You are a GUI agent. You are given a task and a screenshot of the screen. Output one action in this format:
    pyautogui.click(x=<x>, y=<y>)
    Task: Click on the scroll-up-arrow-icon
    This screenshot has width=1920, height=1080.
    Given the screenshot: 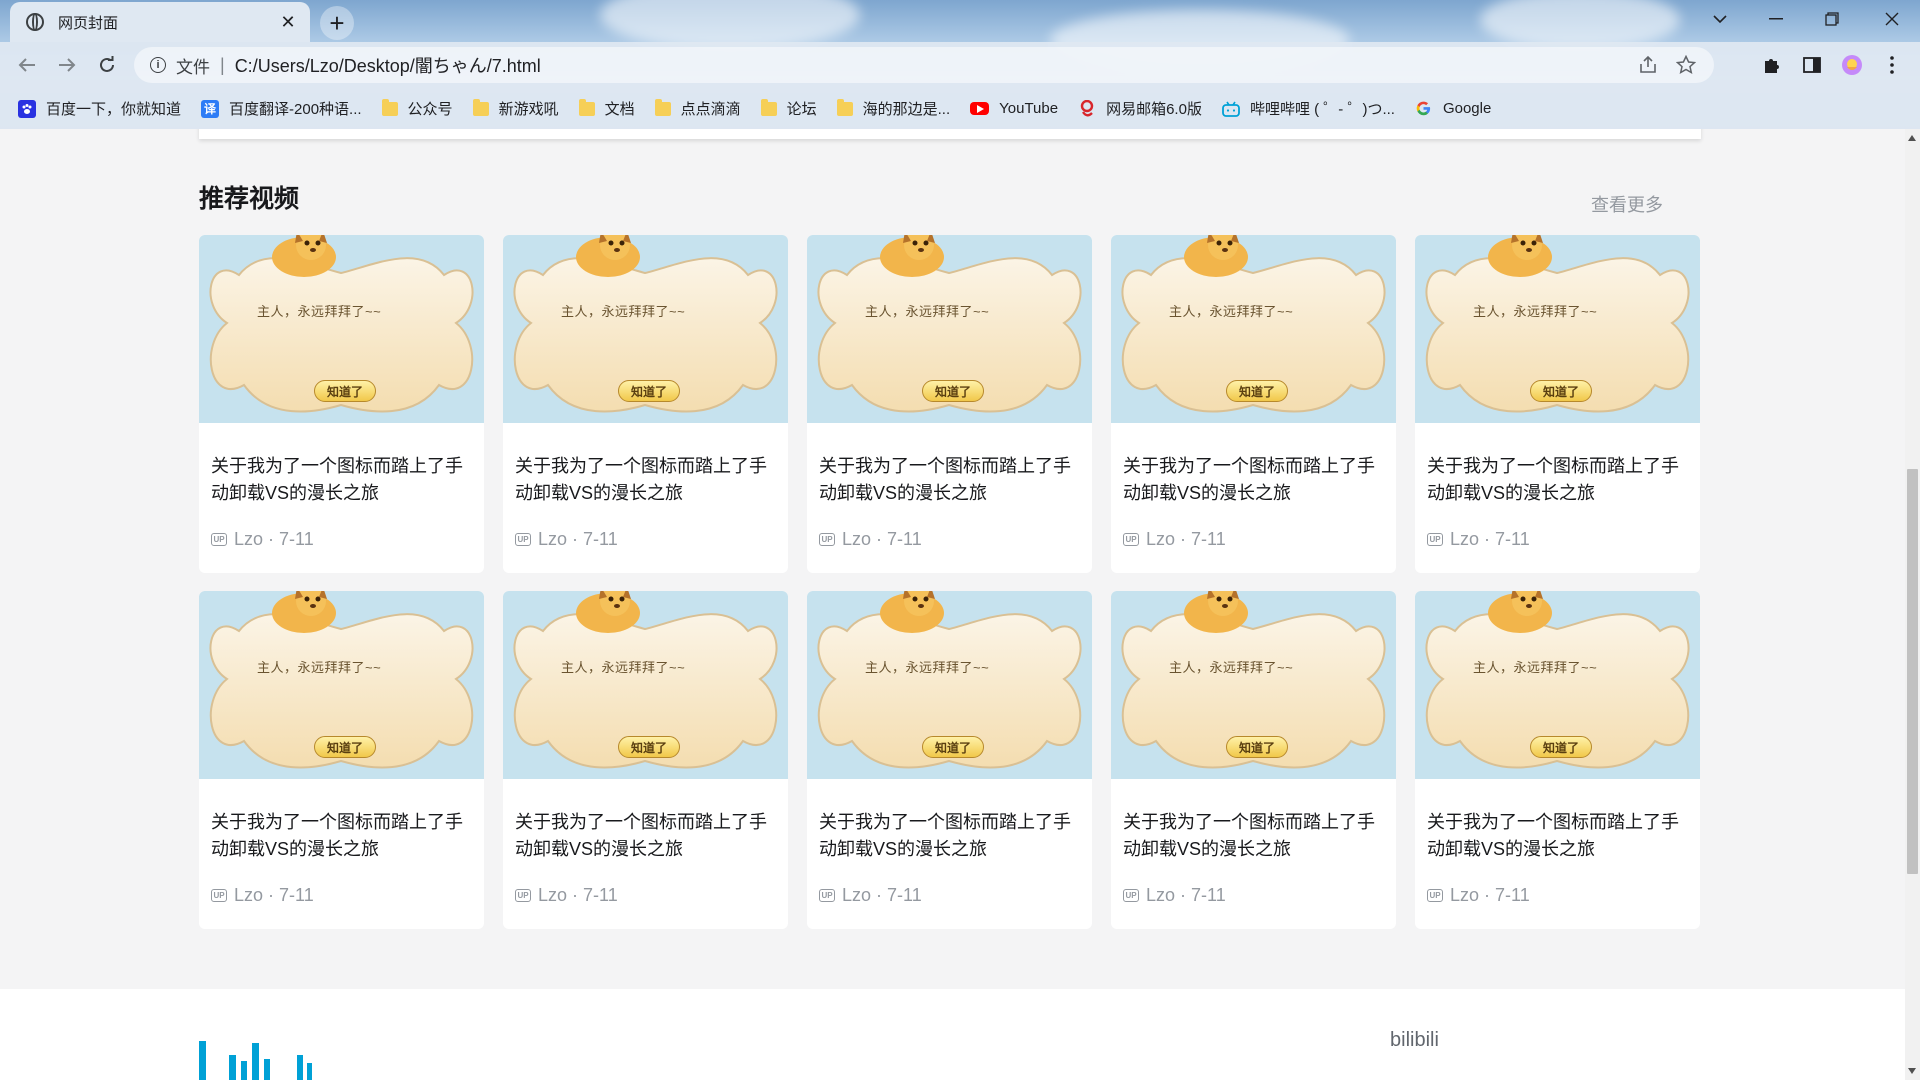 What is the action you would take?
    pyautogui.click(x=1912, y=138)
    